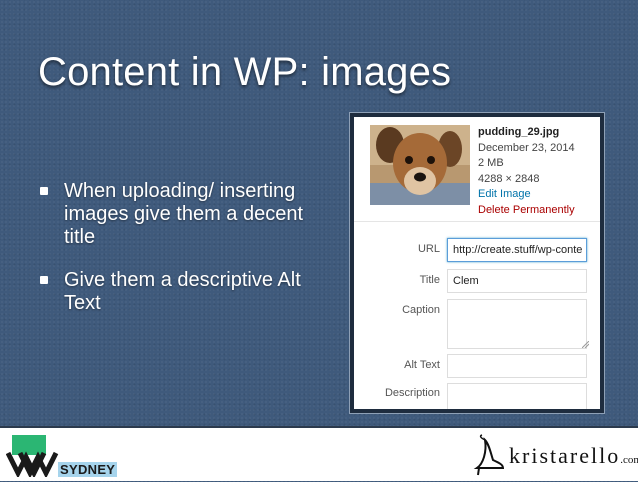 Image resolution: width=638 pixels, height=482 pixels. I want to click on description-field, so click(517, 396).